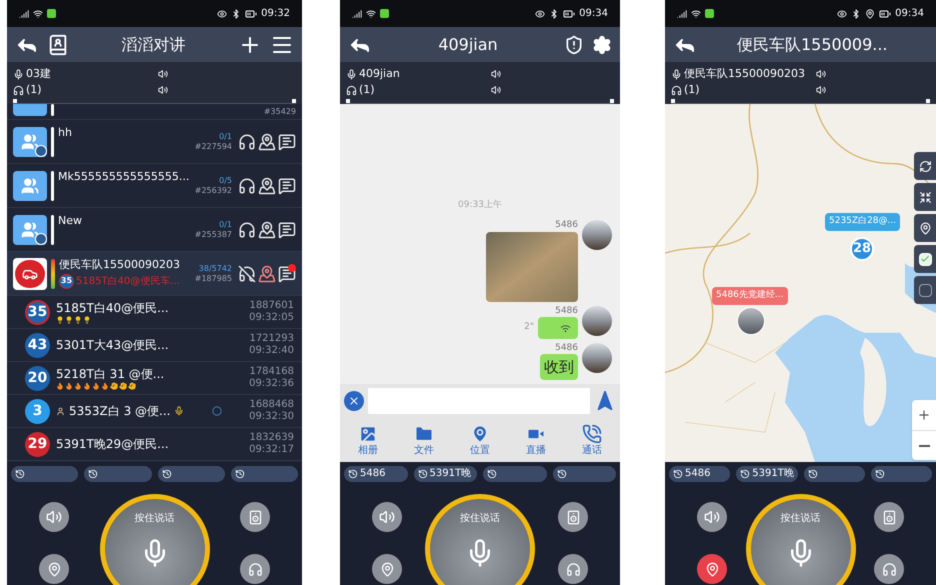 The width and height of the screenshot is (936, 585). I want to click on ring-icon, so click(217, 411).